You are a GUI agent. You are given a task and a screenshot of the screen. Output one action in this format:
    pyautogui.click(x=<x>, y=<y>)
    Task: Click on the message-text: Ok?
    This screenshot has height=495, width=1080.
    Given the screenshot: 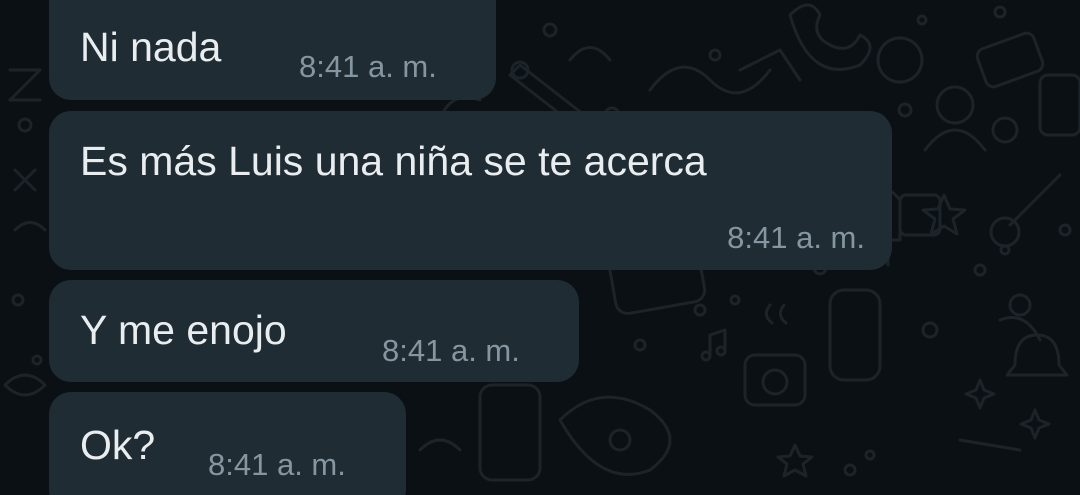 What is the action you would take?
    pyautogui.click(x=118, y=445)
    